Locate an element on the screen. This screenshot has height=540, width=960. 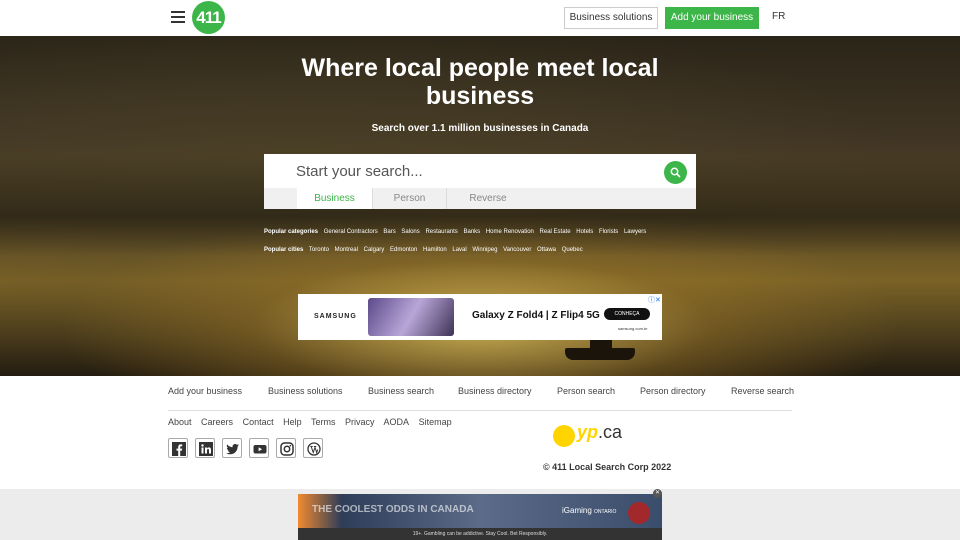
category-link: Salons is located at coordinates (410, 232).